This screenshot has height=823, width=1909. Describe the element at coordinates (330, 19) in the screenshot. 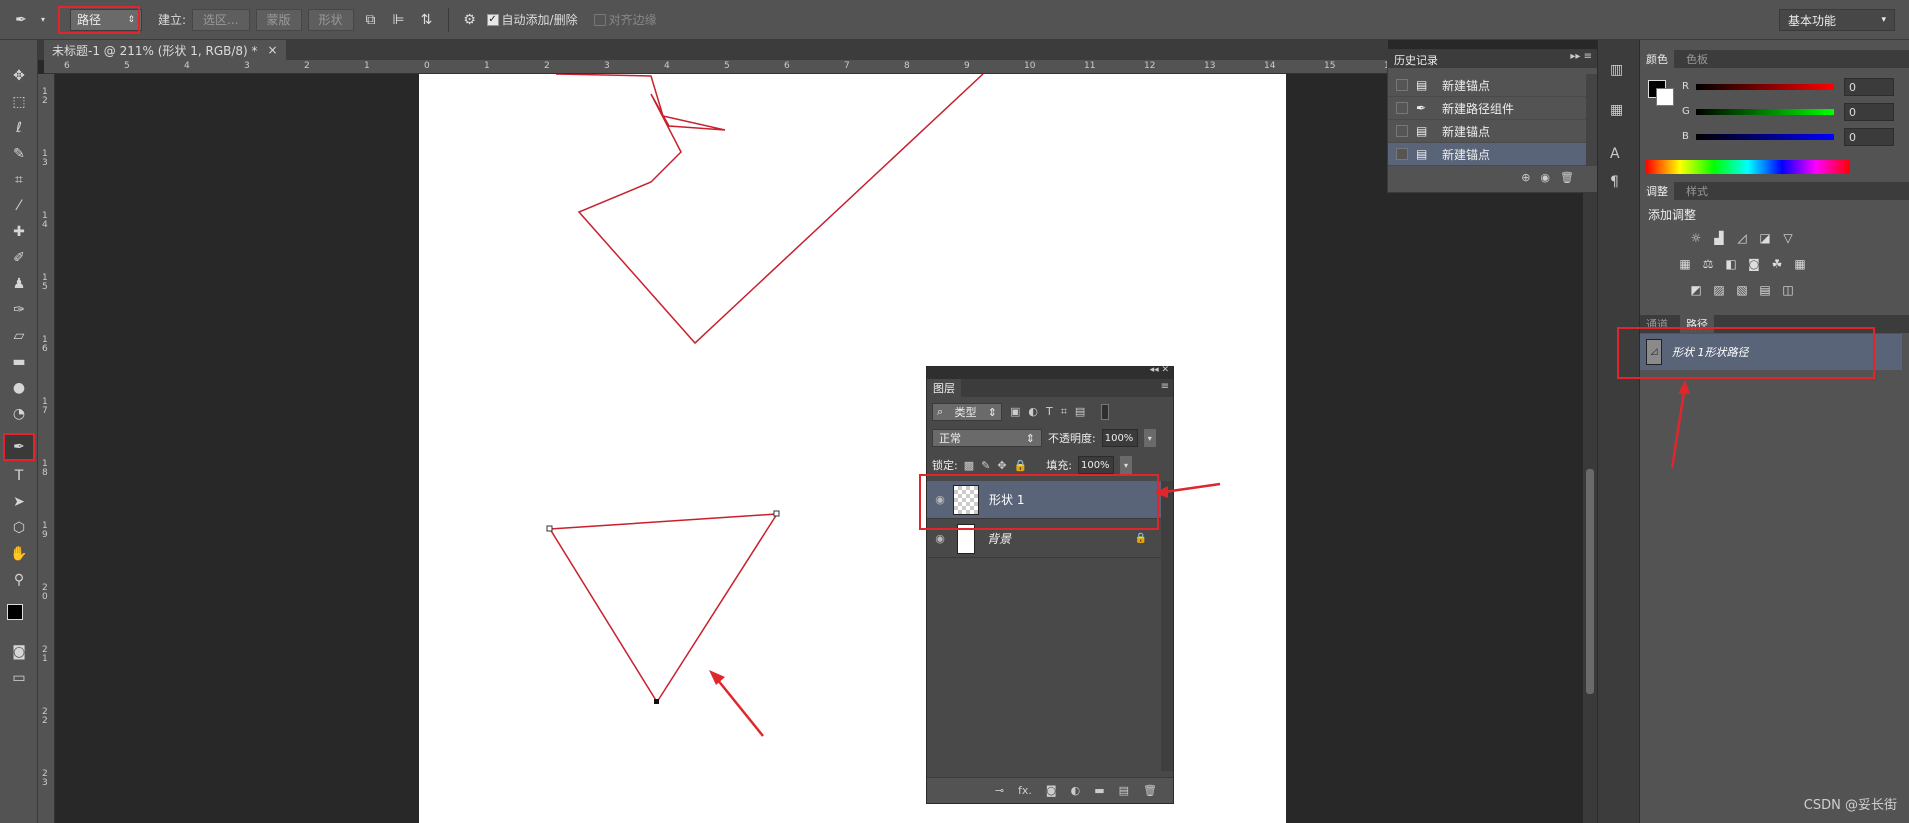

I see `make-shape-button: 形状` at that location.